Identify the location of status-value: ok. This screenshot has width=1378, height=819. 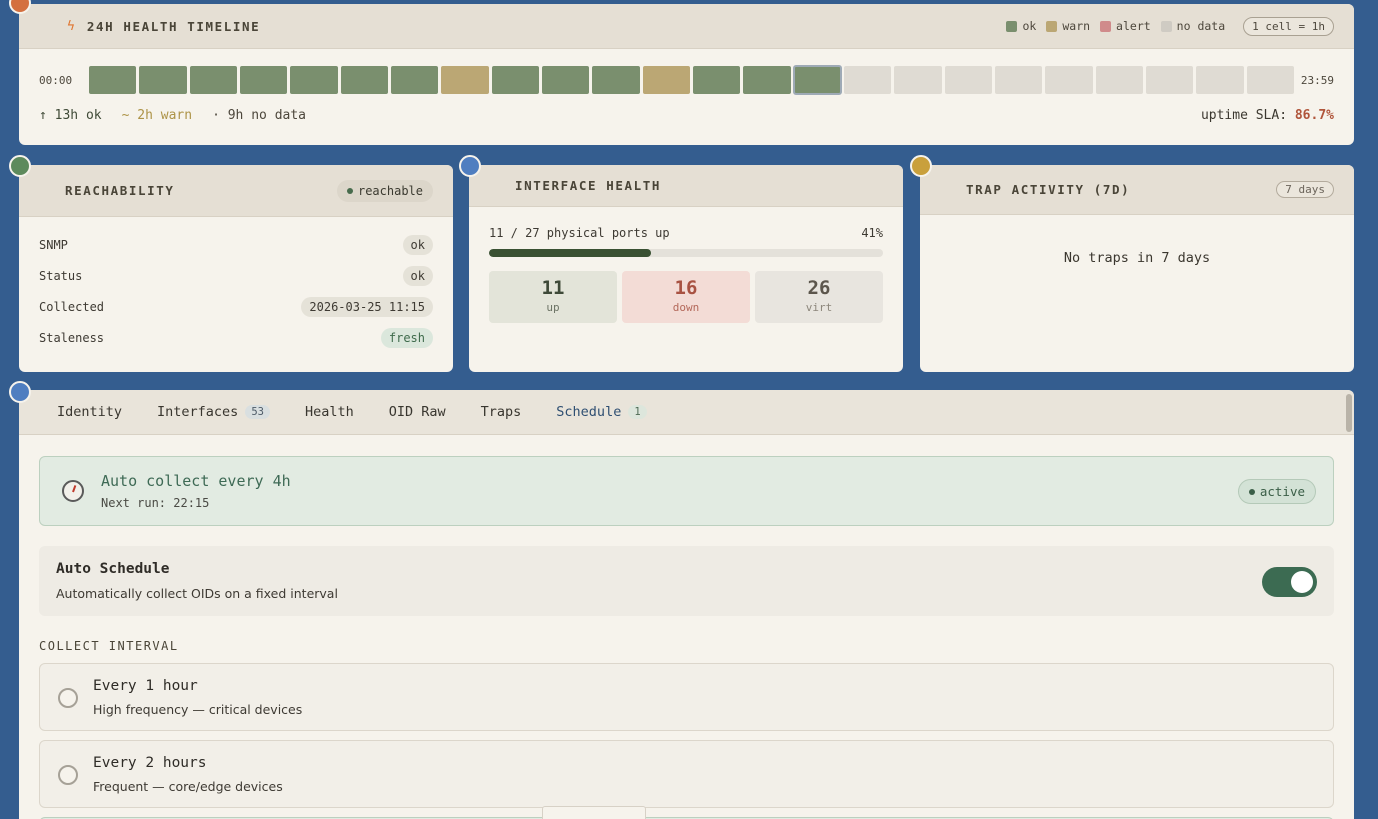
(417, 276).